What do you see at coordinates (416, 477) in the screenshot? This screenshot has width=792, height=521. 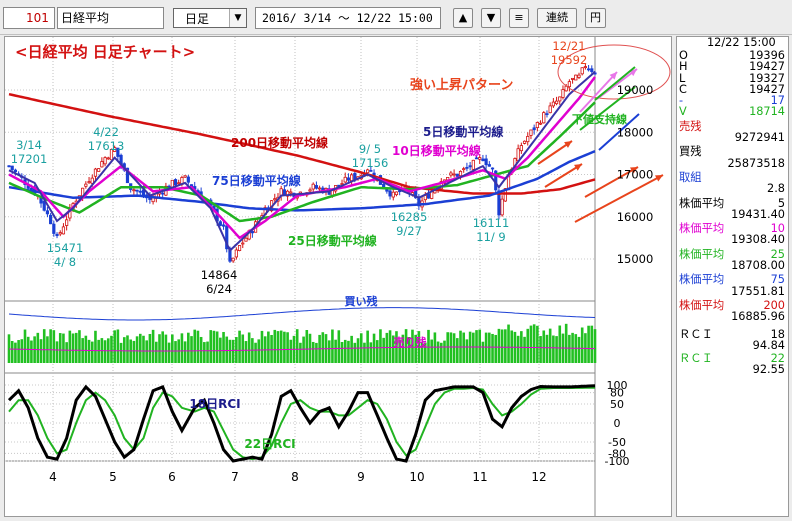 I see `x-tick-label: 10` at bounding box center [416, 477].